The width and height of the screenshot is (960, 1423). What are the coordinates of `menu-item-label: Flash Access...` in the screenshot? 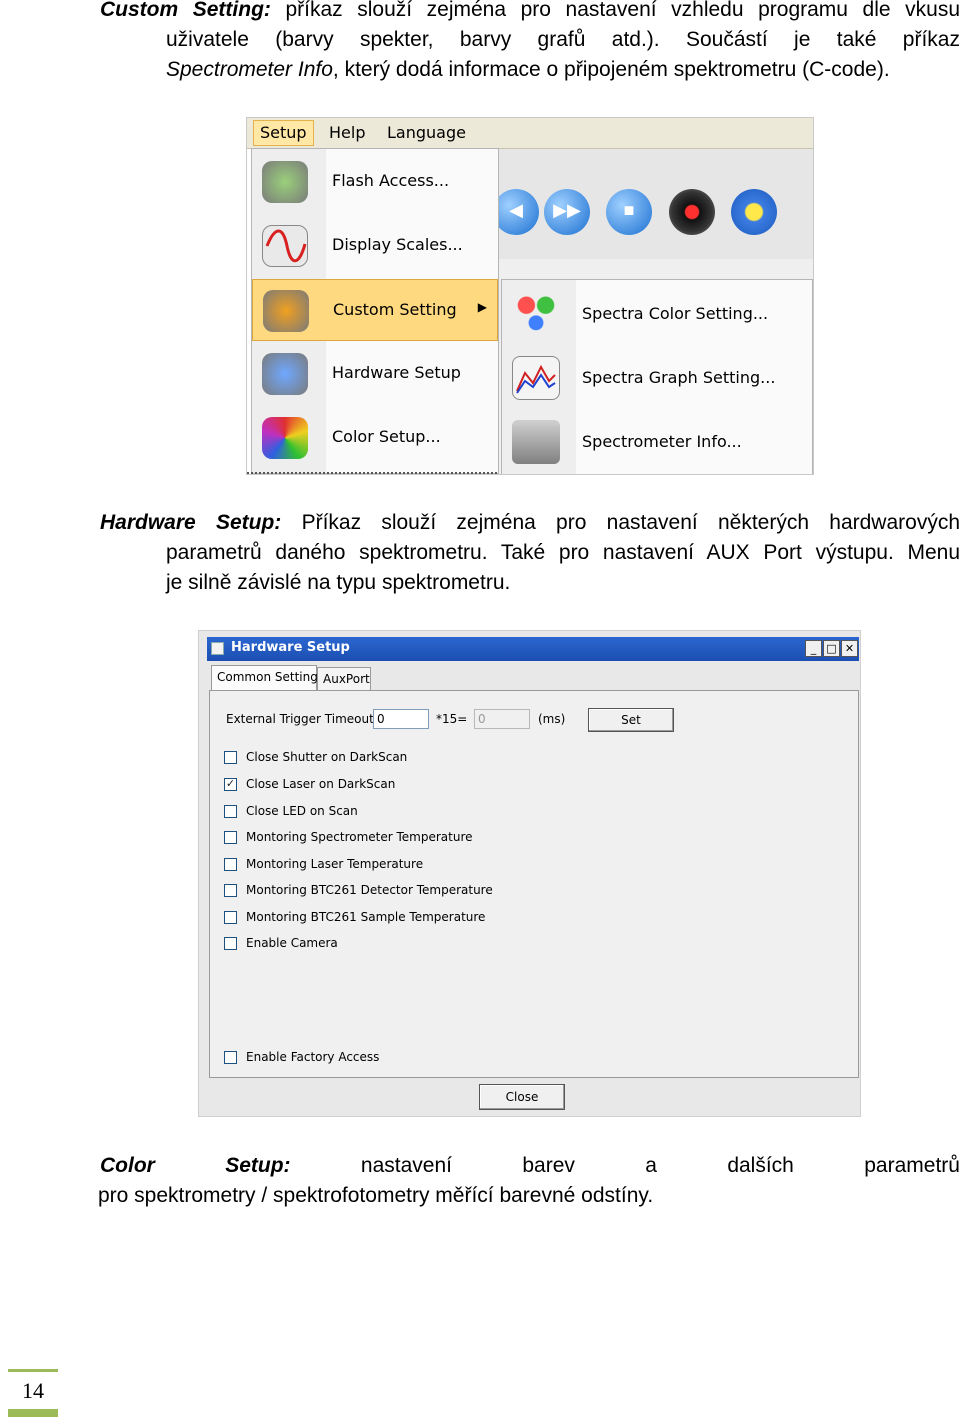 It's located at (391, 180).